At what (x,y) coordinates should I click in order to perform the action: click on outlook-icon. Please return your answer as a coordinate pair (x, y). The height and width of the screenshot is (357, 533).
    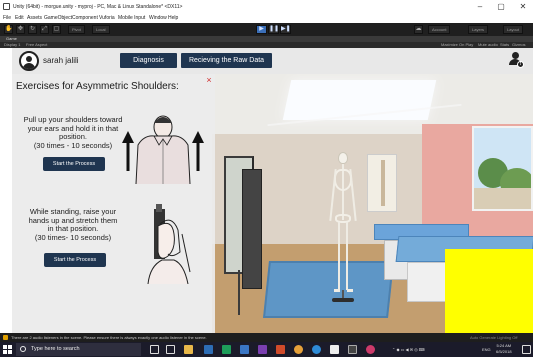
    Looking at the image, I should click on (244, 349).